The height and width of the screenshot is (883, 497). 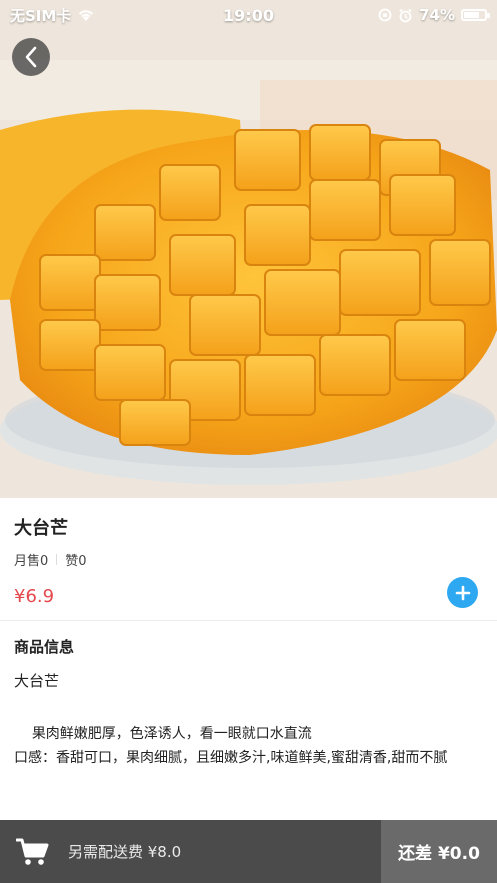 I want to click on chevron-left-icon, so click(x=31, y=57).